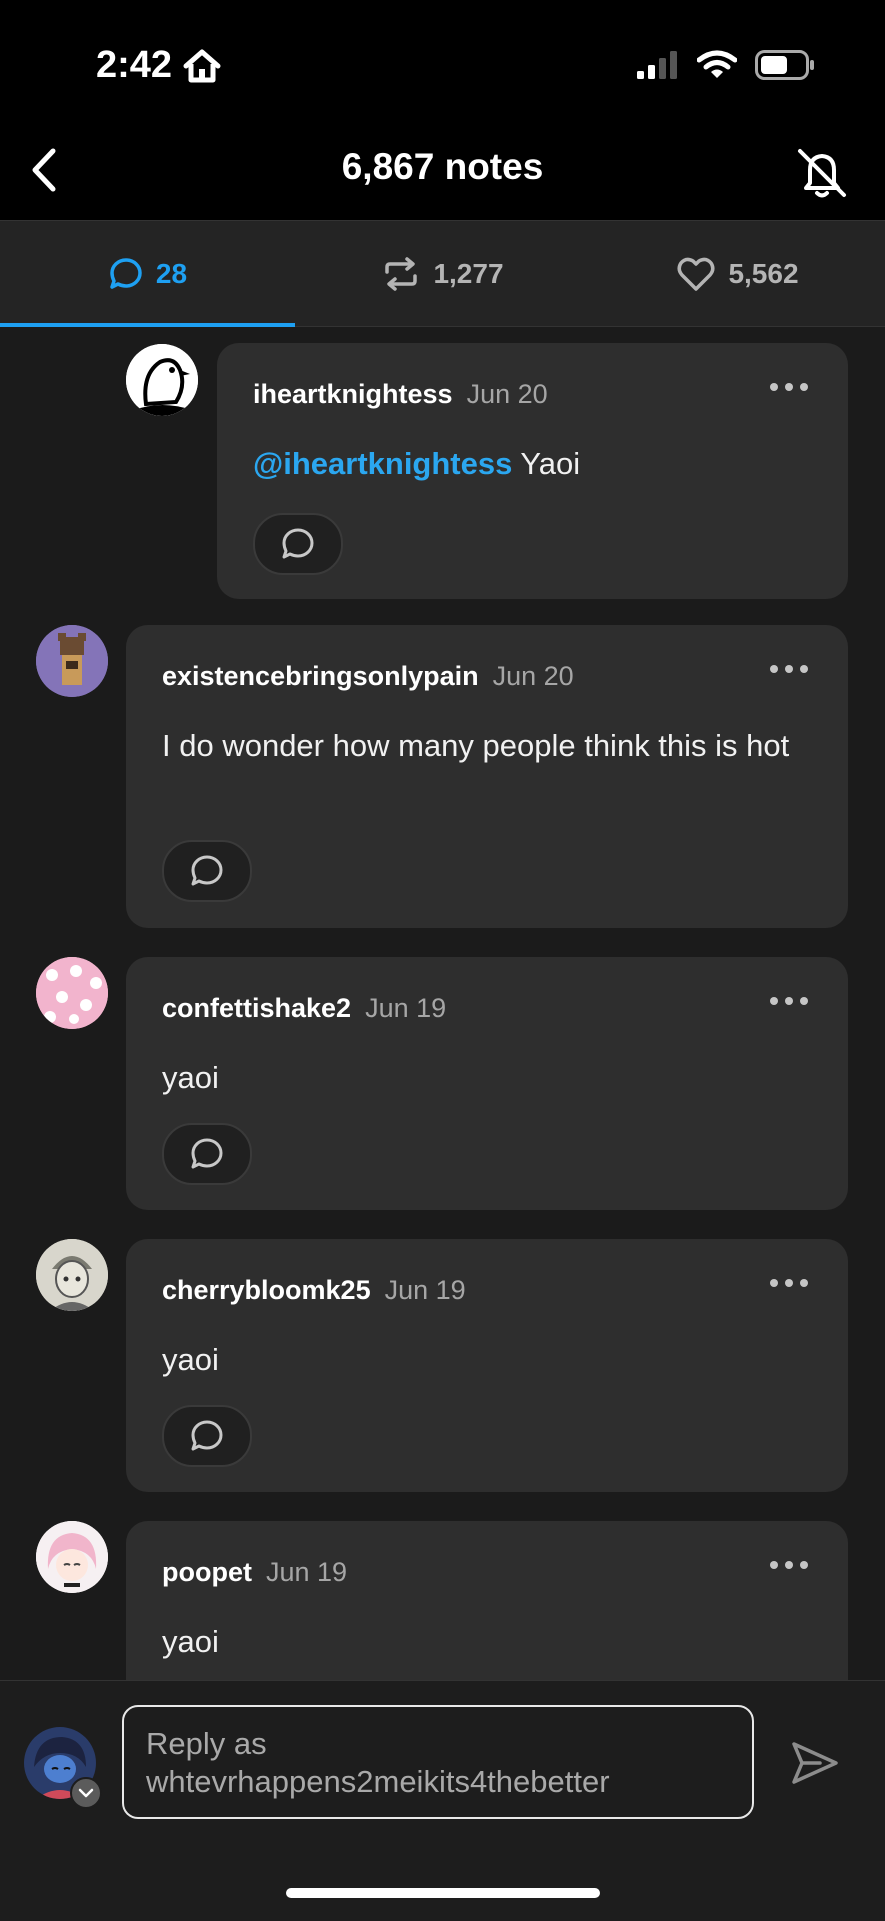 Image resolution: width=885 pixels, height=1921 pixels. What do you see at coordinates (266, 1290) in the screenshot?
I see `comment-username: cherrybloomk25` at bounding box center [266, 1290].